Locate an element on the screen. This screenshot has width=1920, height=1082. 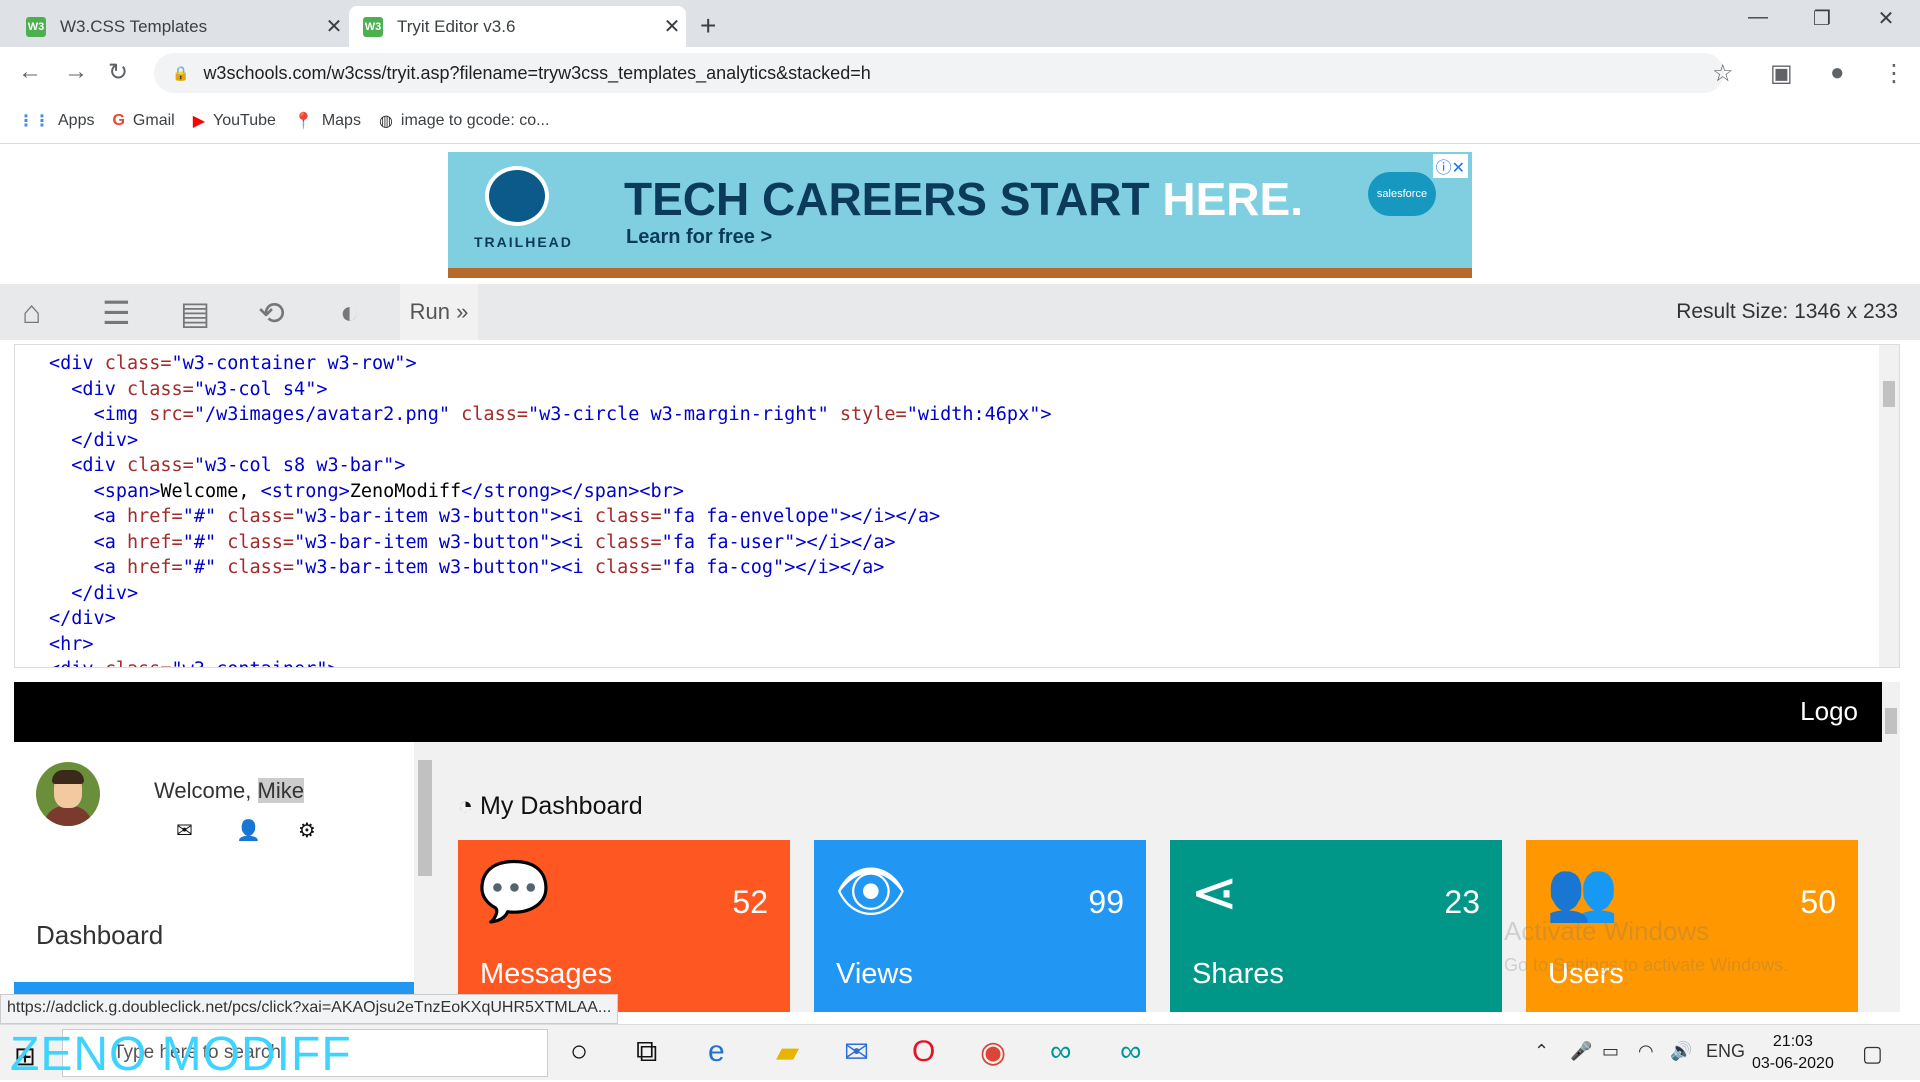
contrast-icon: ◐ is located at coordinates (349, 312).